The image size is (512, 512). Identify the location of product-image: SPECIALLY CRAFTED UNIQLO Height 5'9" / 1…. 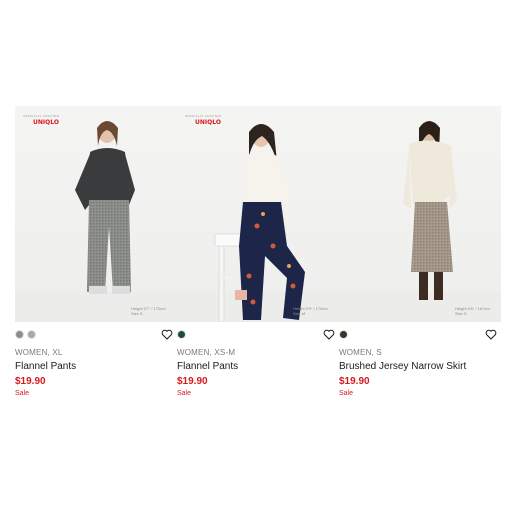
(258, 214).